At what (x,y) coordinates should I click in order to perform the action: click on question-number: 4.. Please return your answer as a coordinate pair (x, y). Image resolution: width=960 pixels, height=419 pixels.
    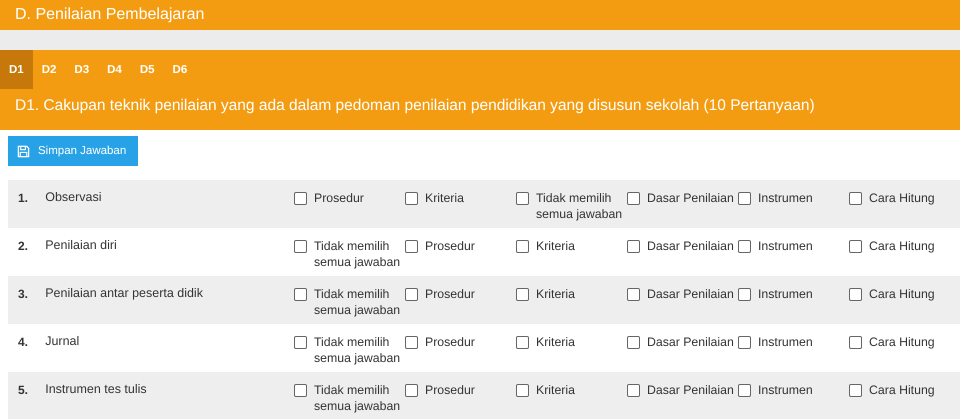
    Looking at the image, I should click on (23, 341).